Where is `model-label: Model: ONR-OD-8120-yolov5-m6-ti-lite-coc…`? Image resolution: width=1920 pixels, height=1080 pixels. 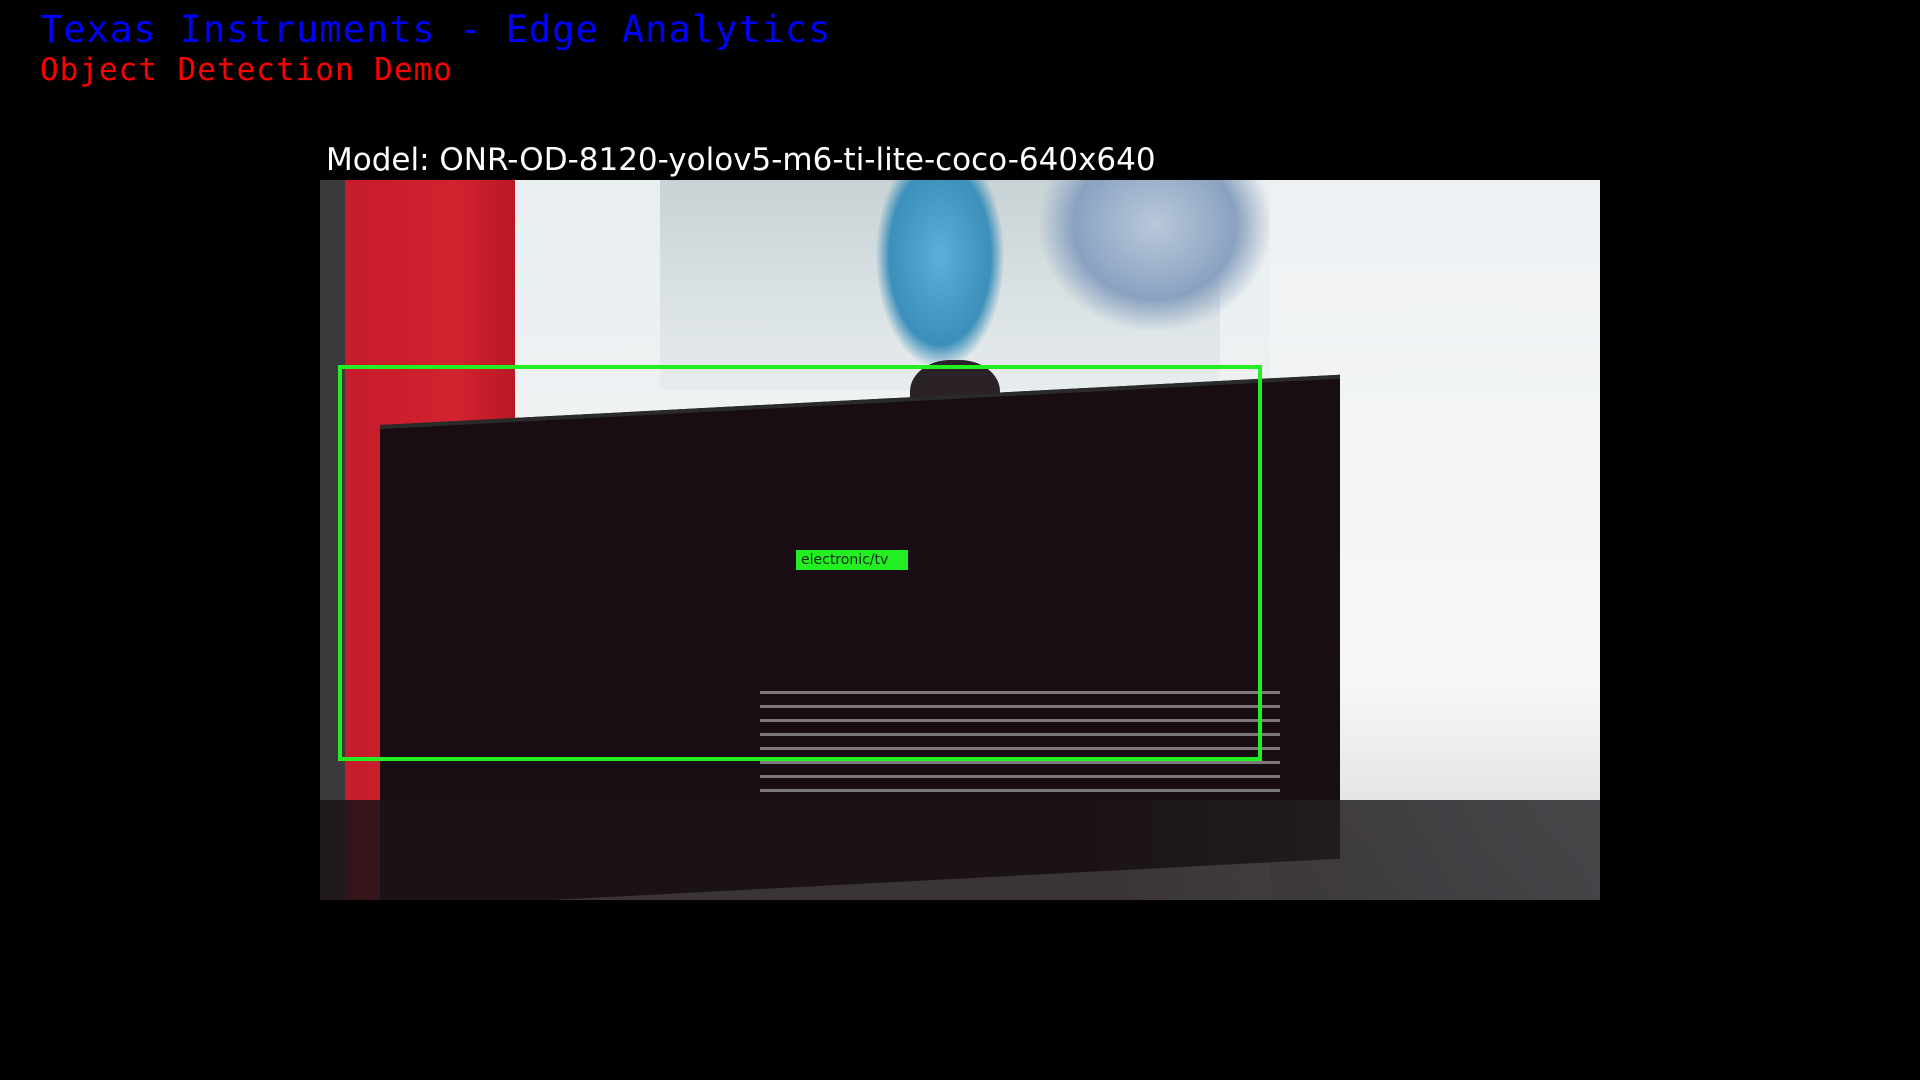
model-label: Model: ONR-OD-8120-yolov5-m6-ti-lite-coc… is located at coordinates (741, 160).